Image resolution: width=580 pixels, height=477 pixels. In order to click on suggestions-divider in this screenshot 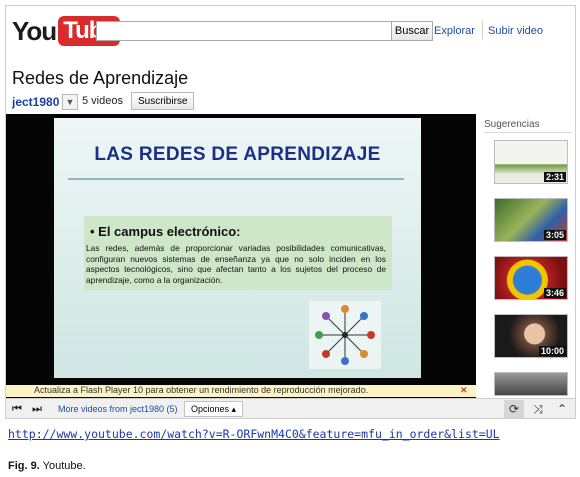, I will do `click(528, 132)`.